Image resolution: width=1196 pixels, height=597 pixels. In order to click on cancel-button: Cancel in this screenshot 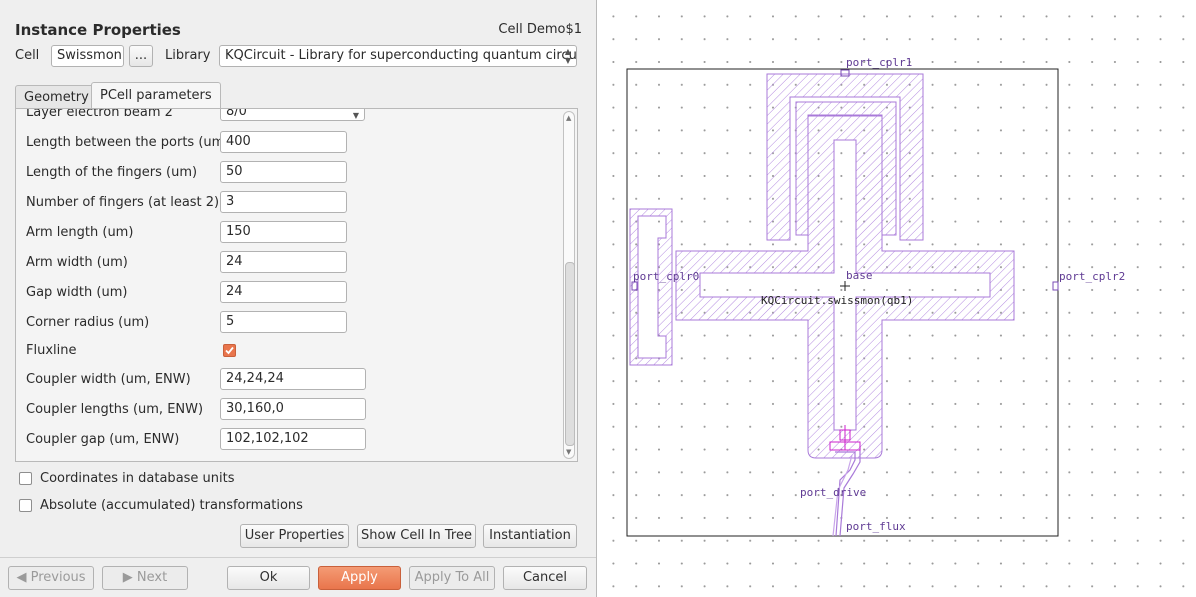, I will do `click(545, 578)`.